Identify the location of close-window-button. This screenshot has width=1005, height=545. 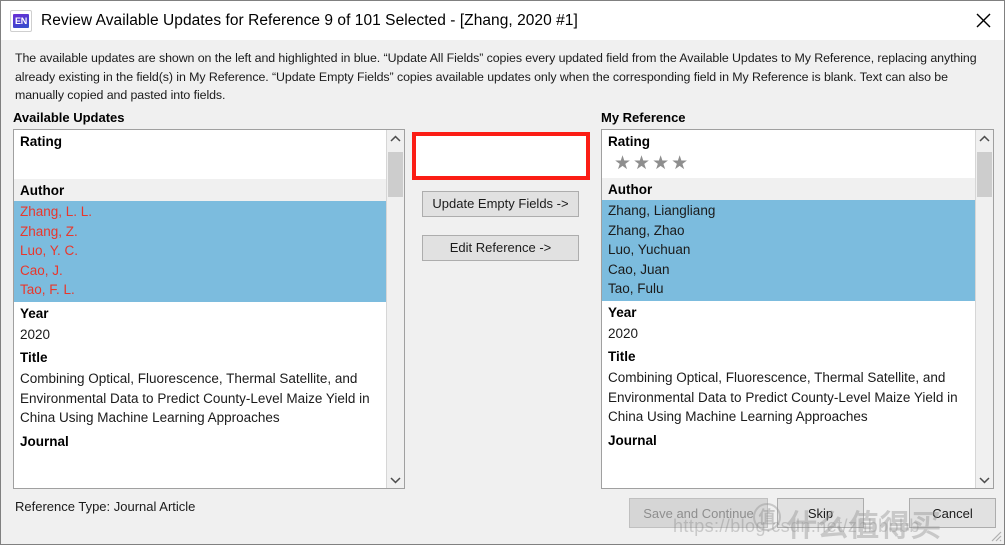
(982, 20).